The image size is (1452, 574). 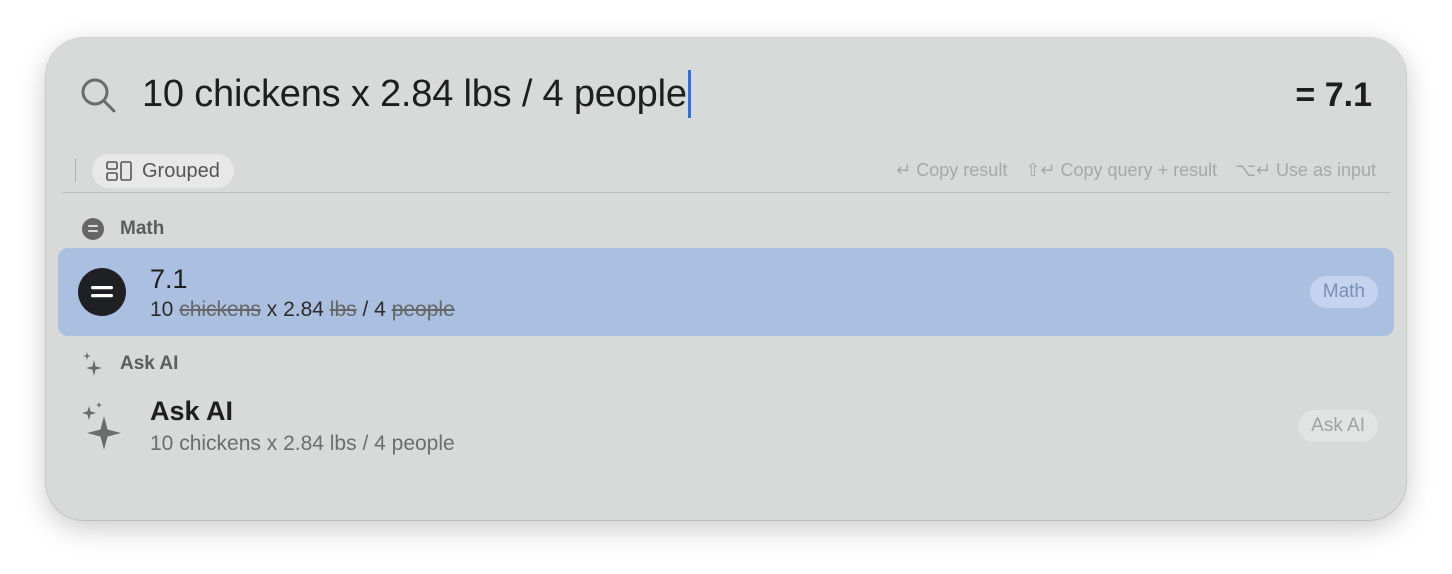 I want to click on sub-part: x 2.84, so click(x=295, y=309).